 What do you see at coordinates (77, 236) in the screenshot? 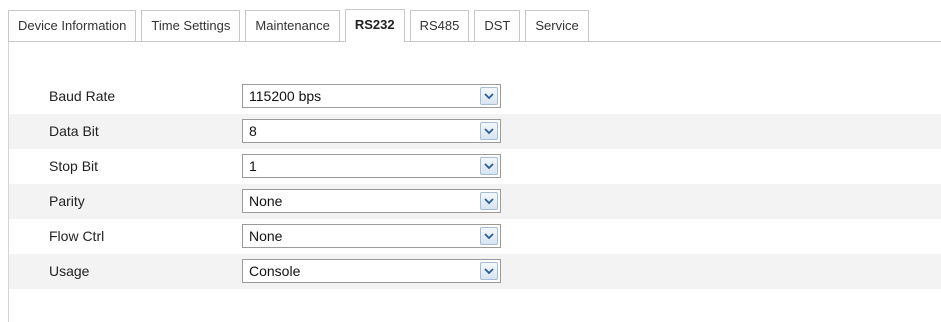
I see `flow-ctrl-label: Flow Ctrl` at bounding box center [77, 236].